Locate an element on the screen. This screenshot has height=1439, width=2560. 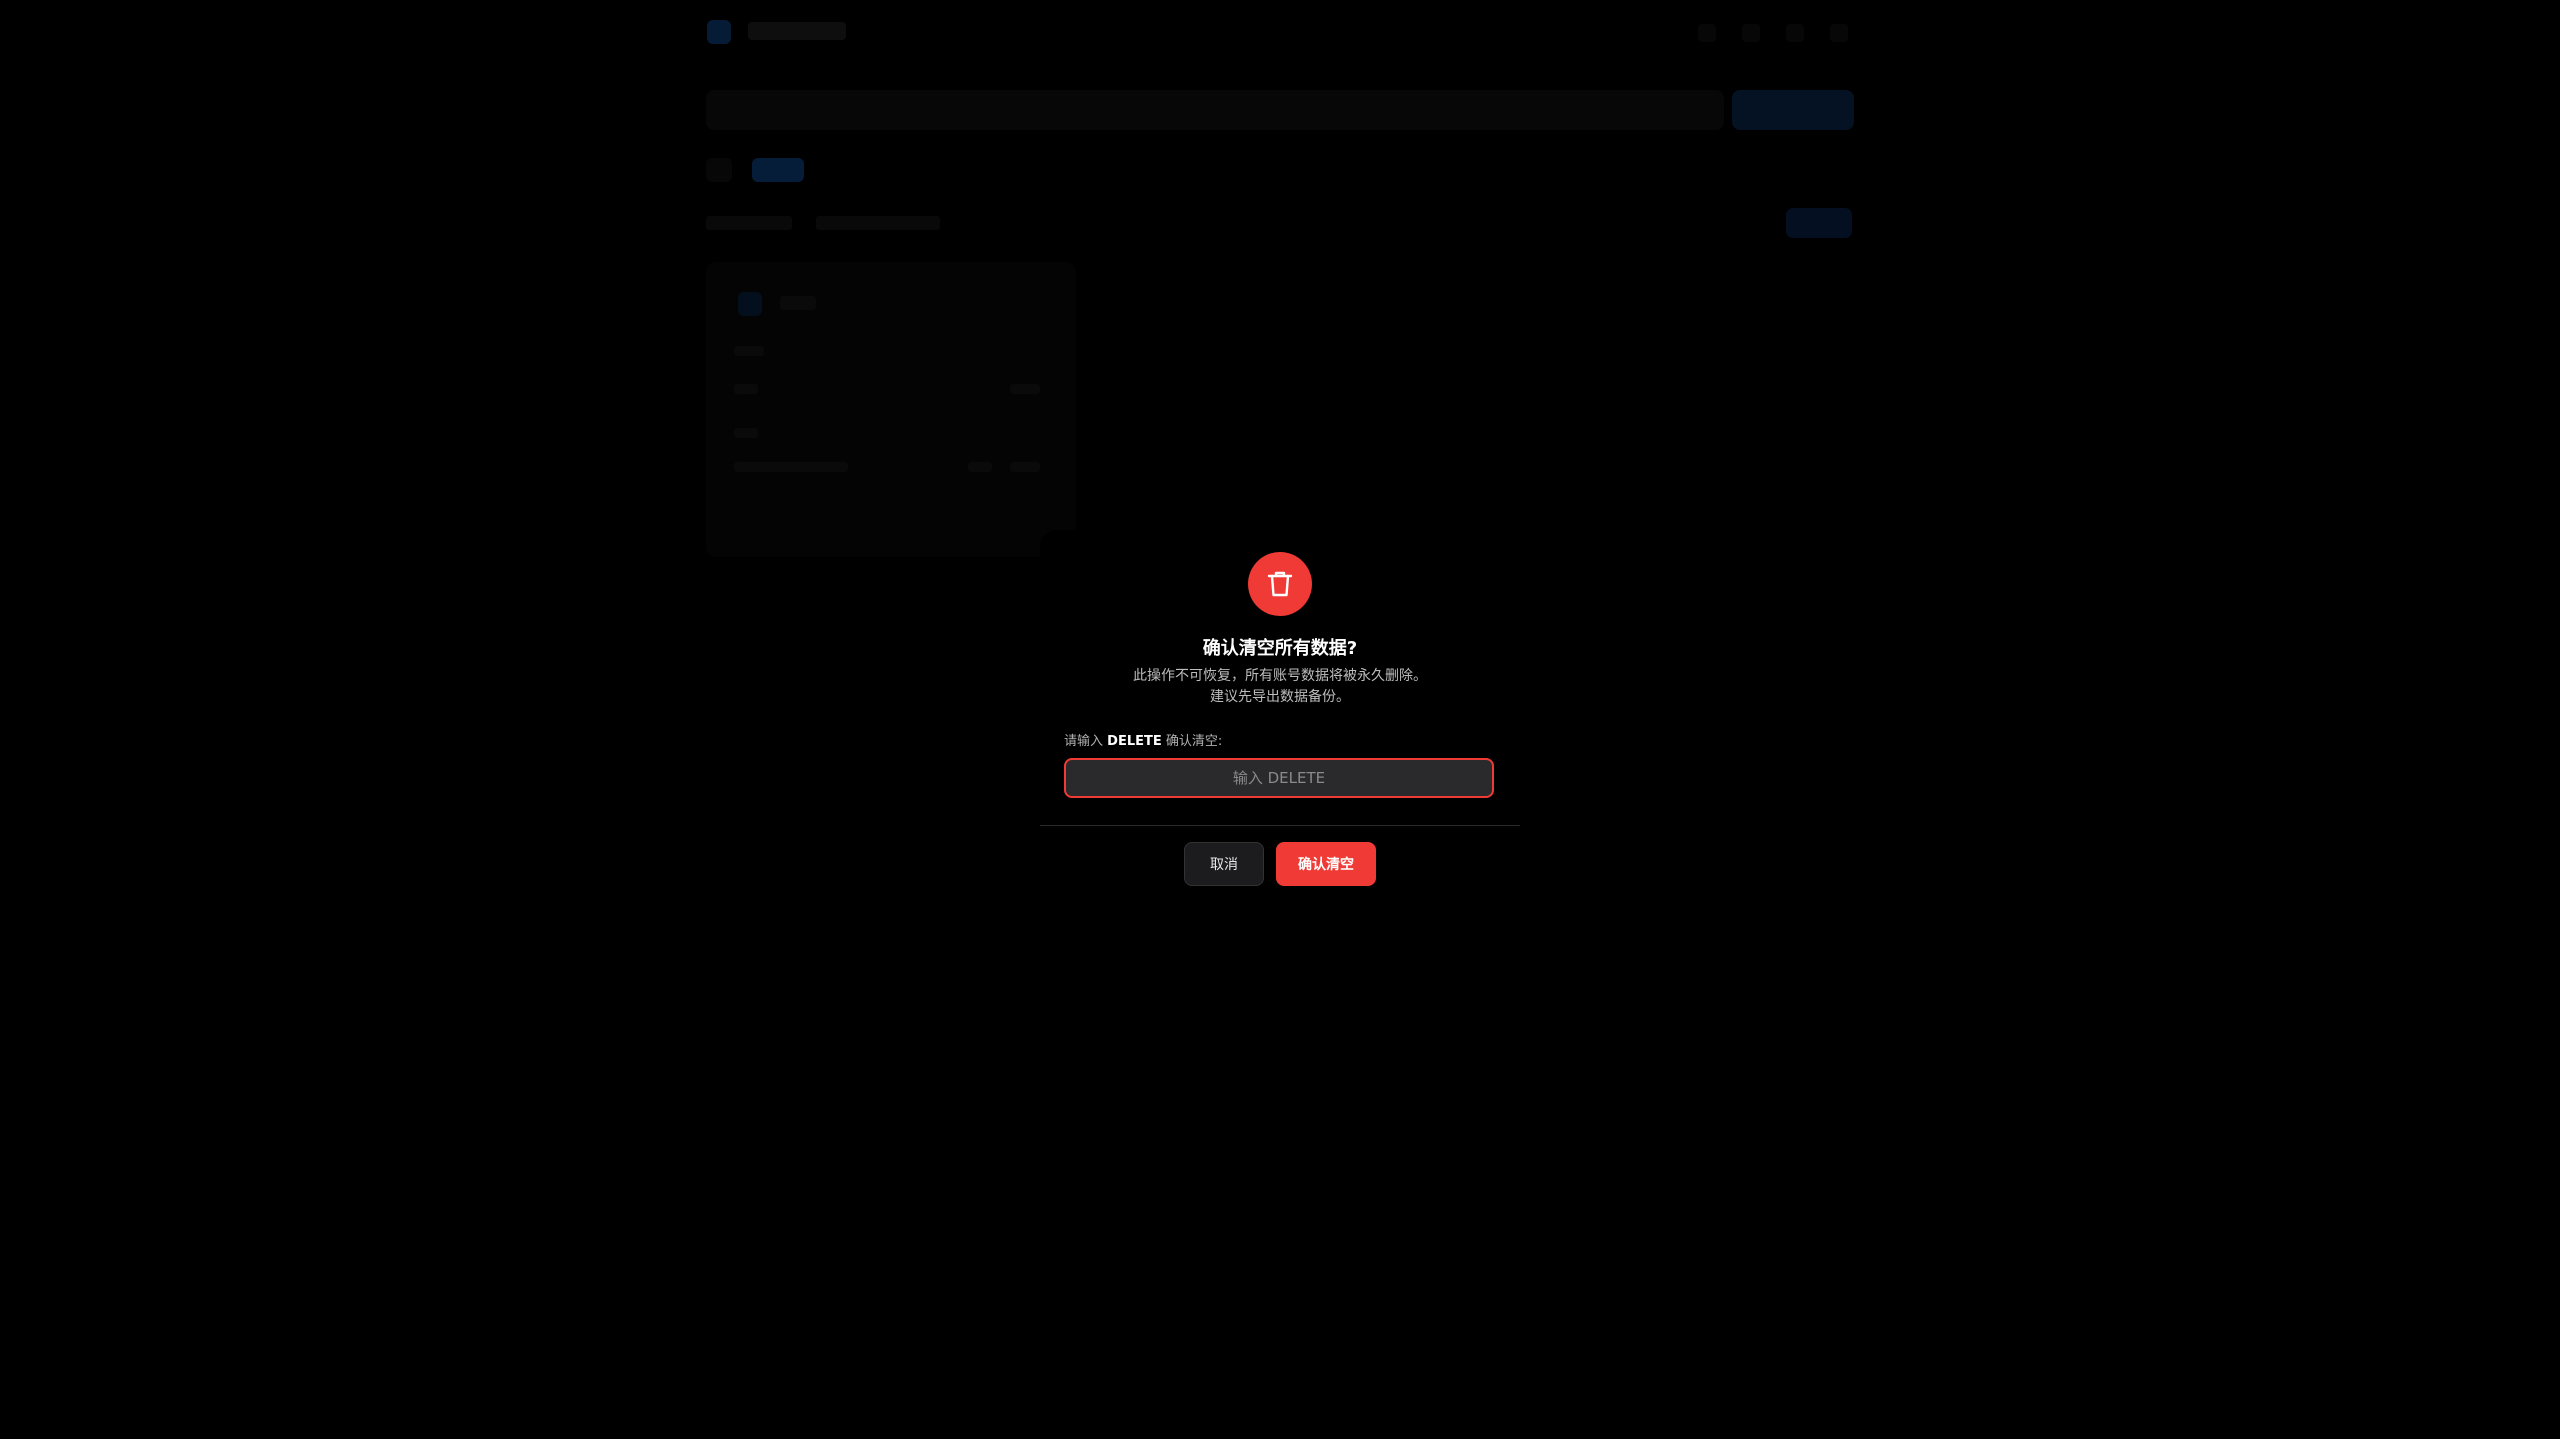
dialog-description-line: 建议先导出数据备份。 is located at coordinates (1280, 697).